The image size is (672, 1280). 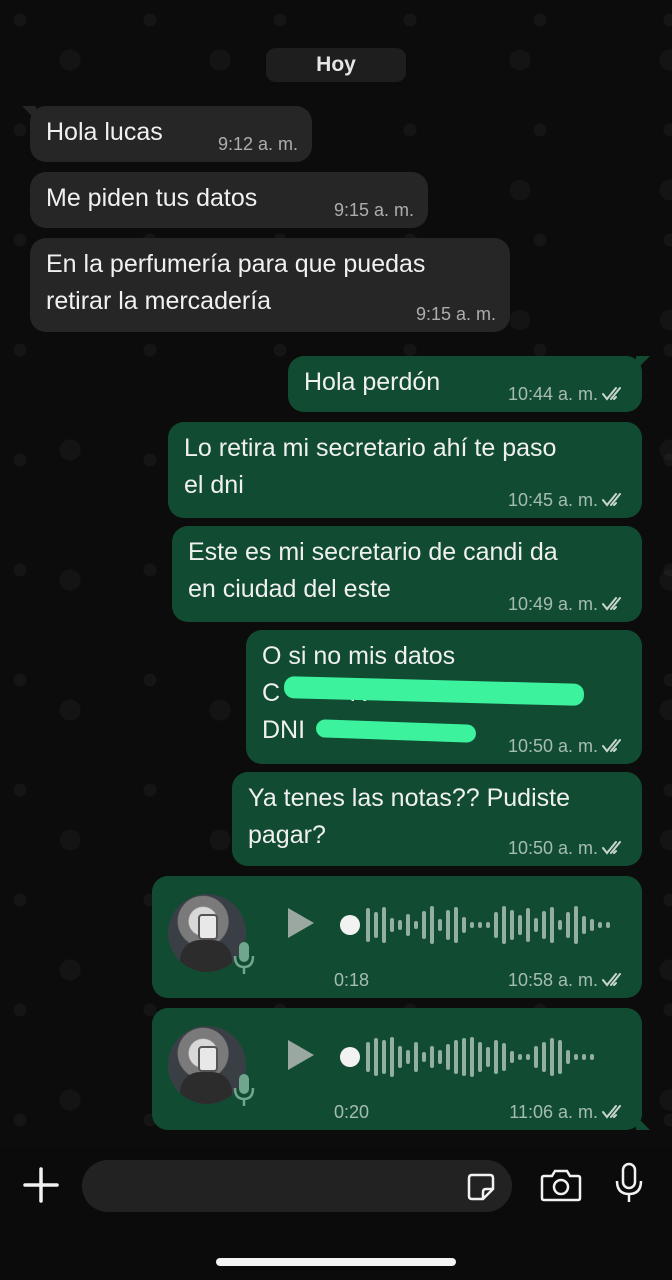 I want to click on message-time: 10:49 a. m., so click(x=552, y=604).